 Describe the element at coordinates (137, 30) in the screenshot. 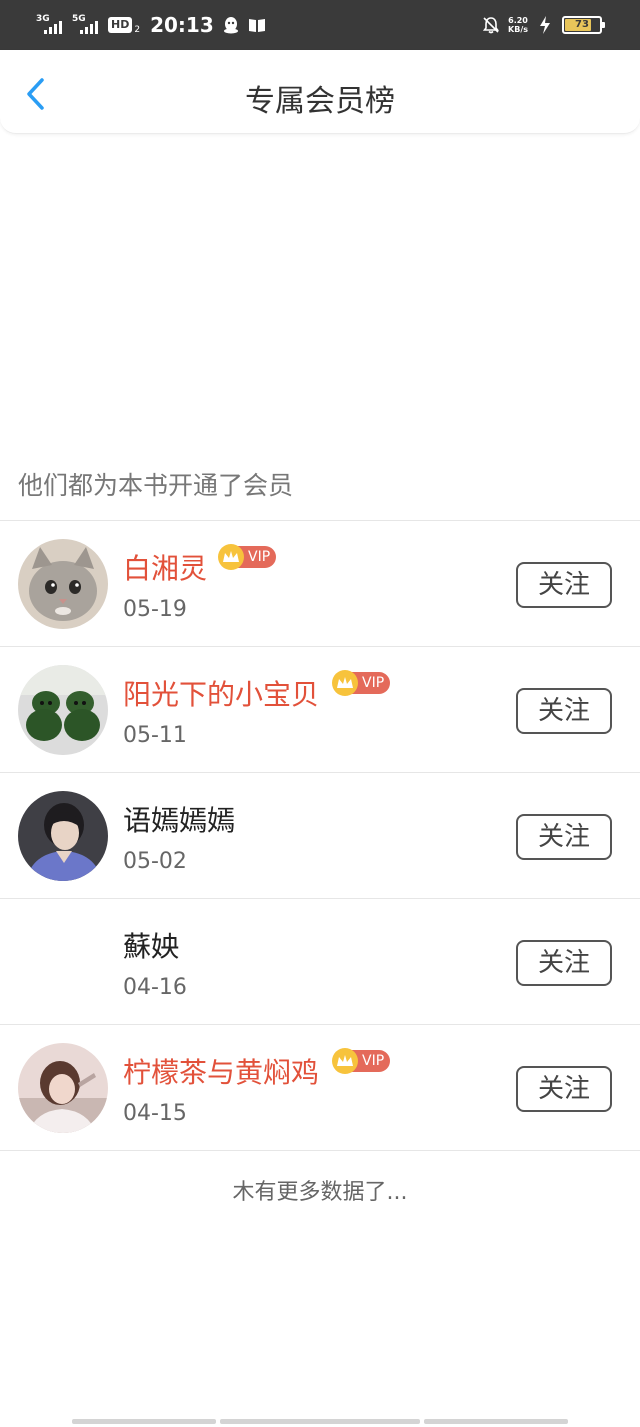

I see `hd-voice-sub: 2` at that location.